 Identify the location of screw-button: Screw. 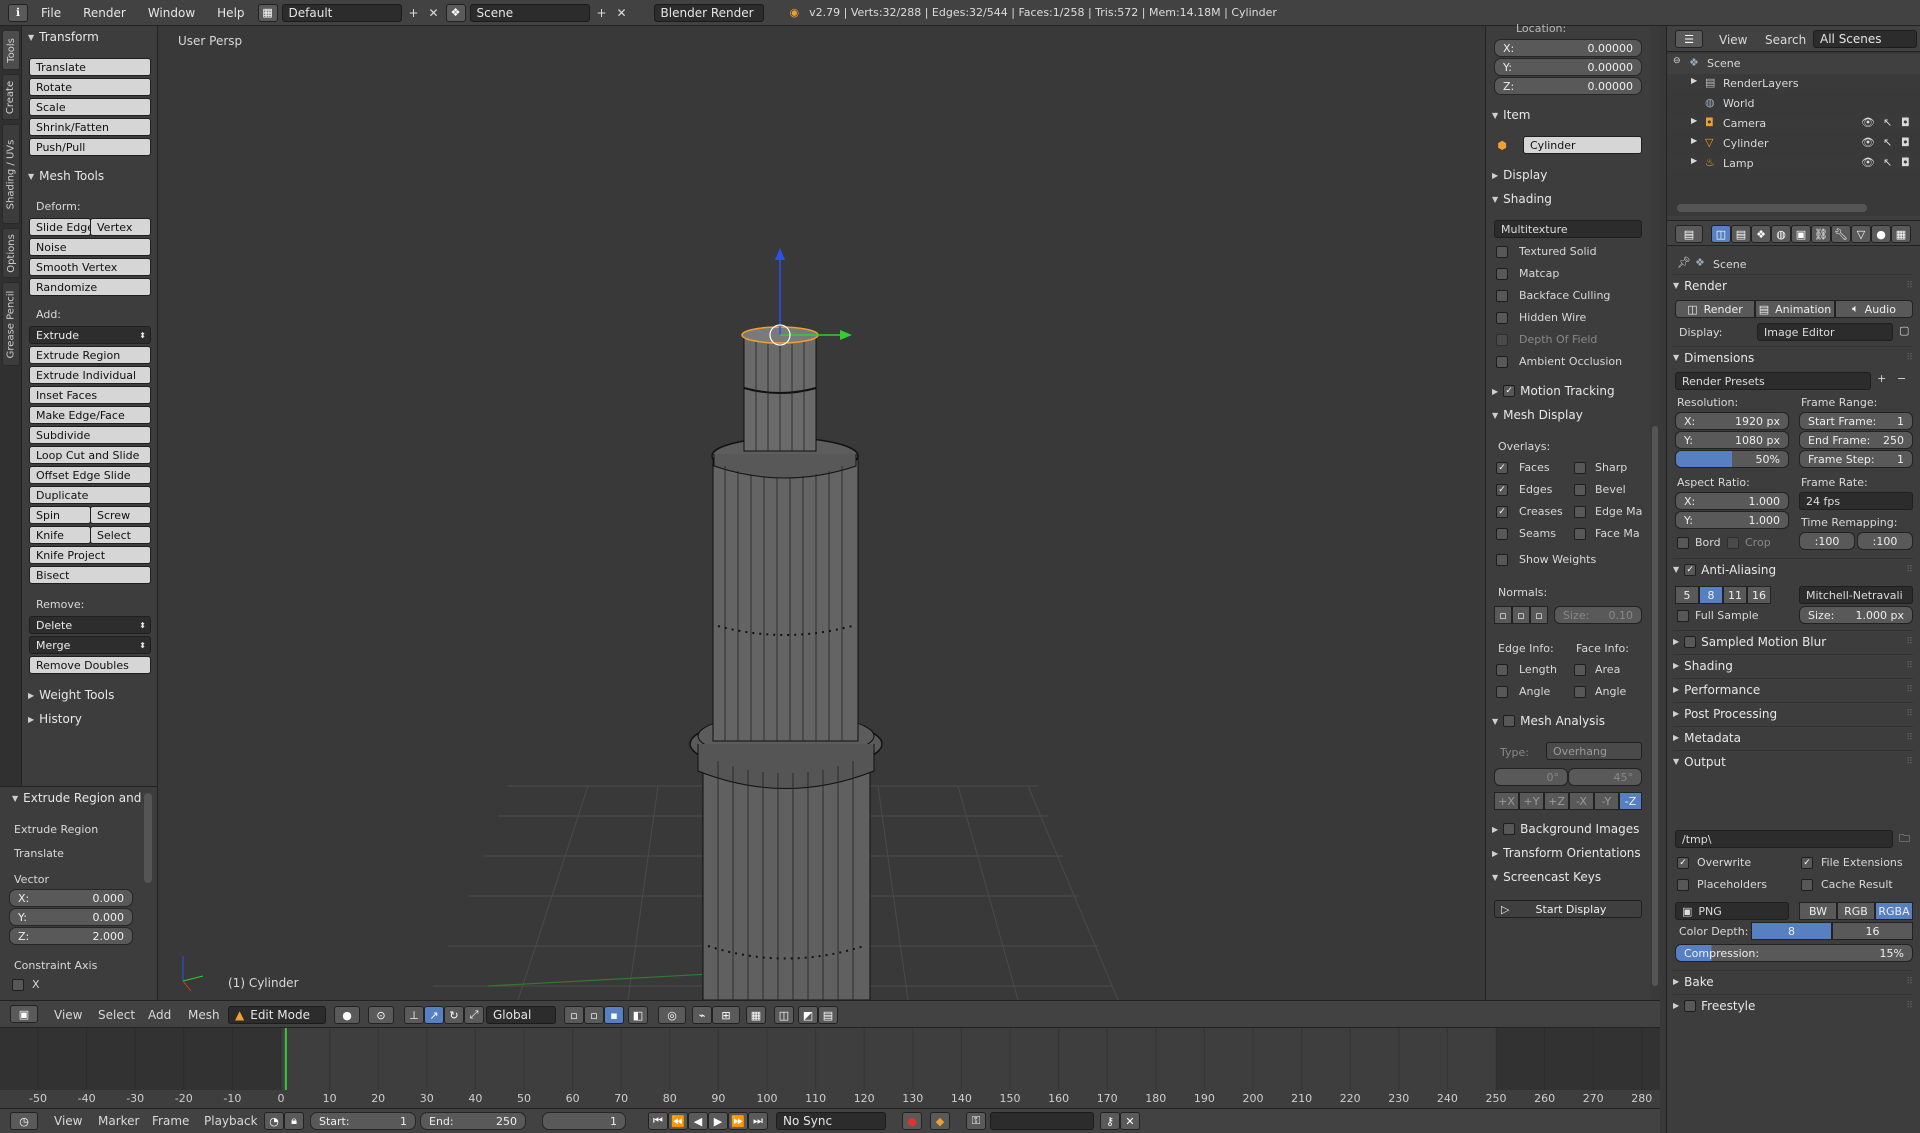
(120, 515).